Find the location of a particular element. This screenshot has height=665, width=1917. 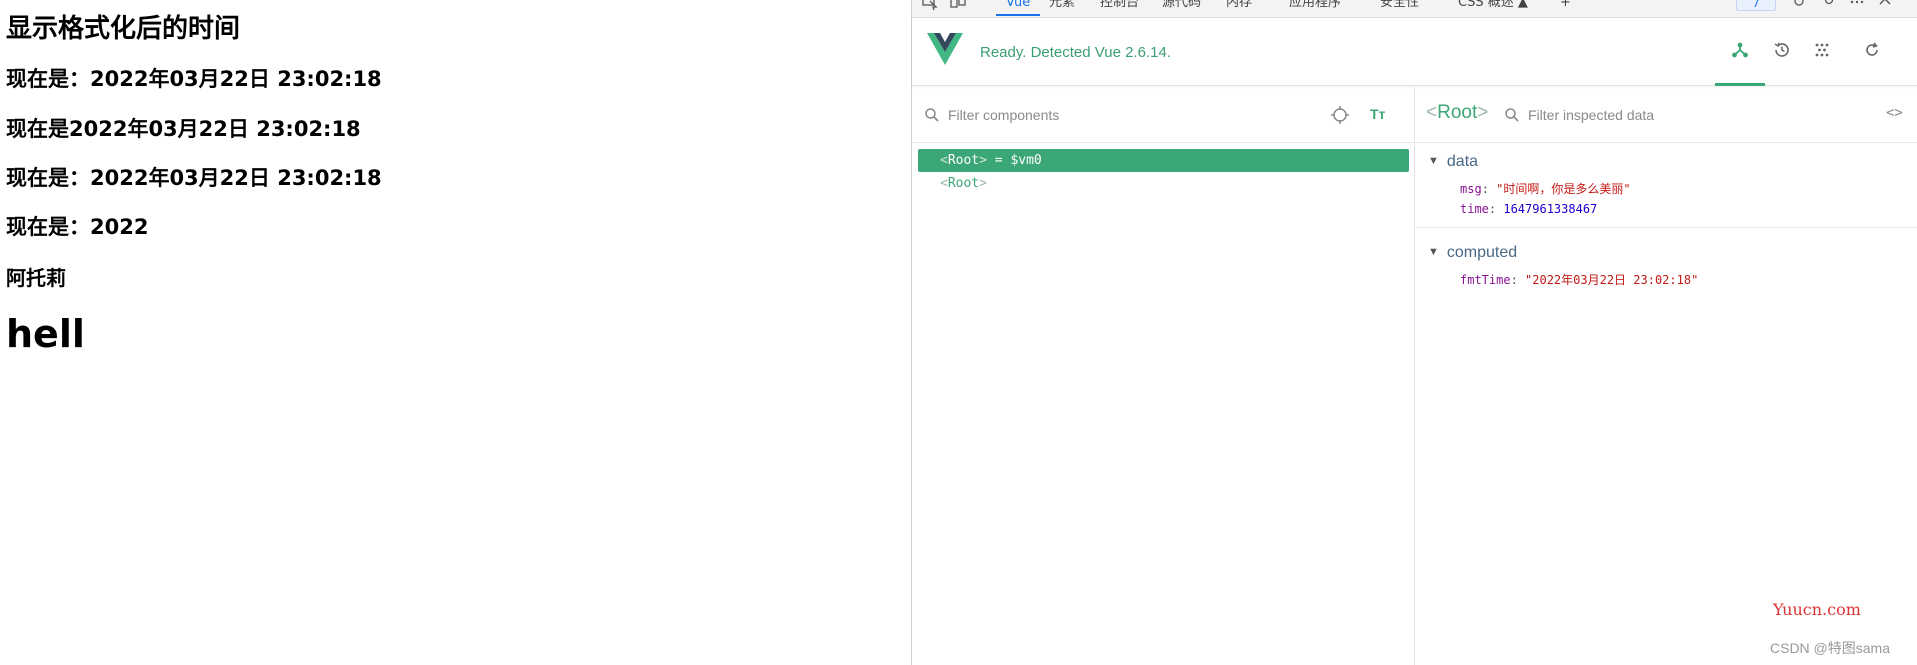

timeline-tab-button is located at coordinates (1782, 50).